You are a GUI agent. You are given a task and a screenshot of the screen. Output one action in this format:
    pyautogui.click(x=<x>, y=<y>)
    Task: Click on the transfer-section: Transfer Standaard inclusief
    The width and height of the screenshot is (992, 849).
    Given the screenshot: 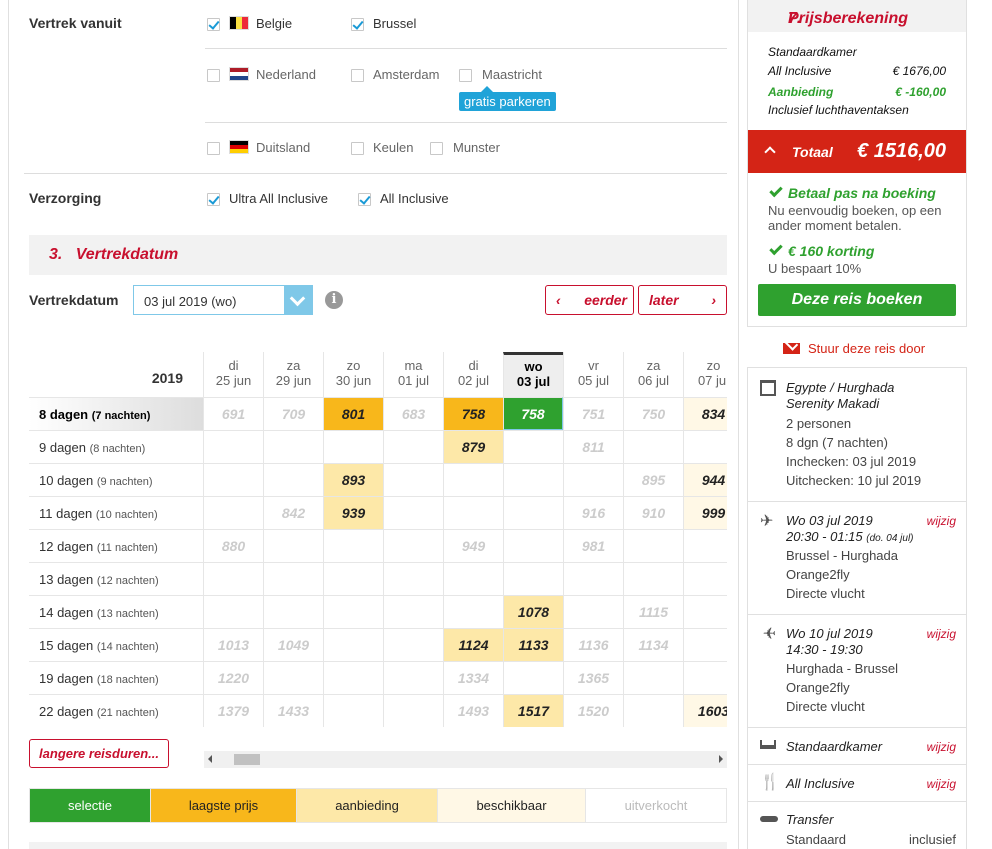 What is the action you would take?
    pyautogui.click(x=857, y=825)
    